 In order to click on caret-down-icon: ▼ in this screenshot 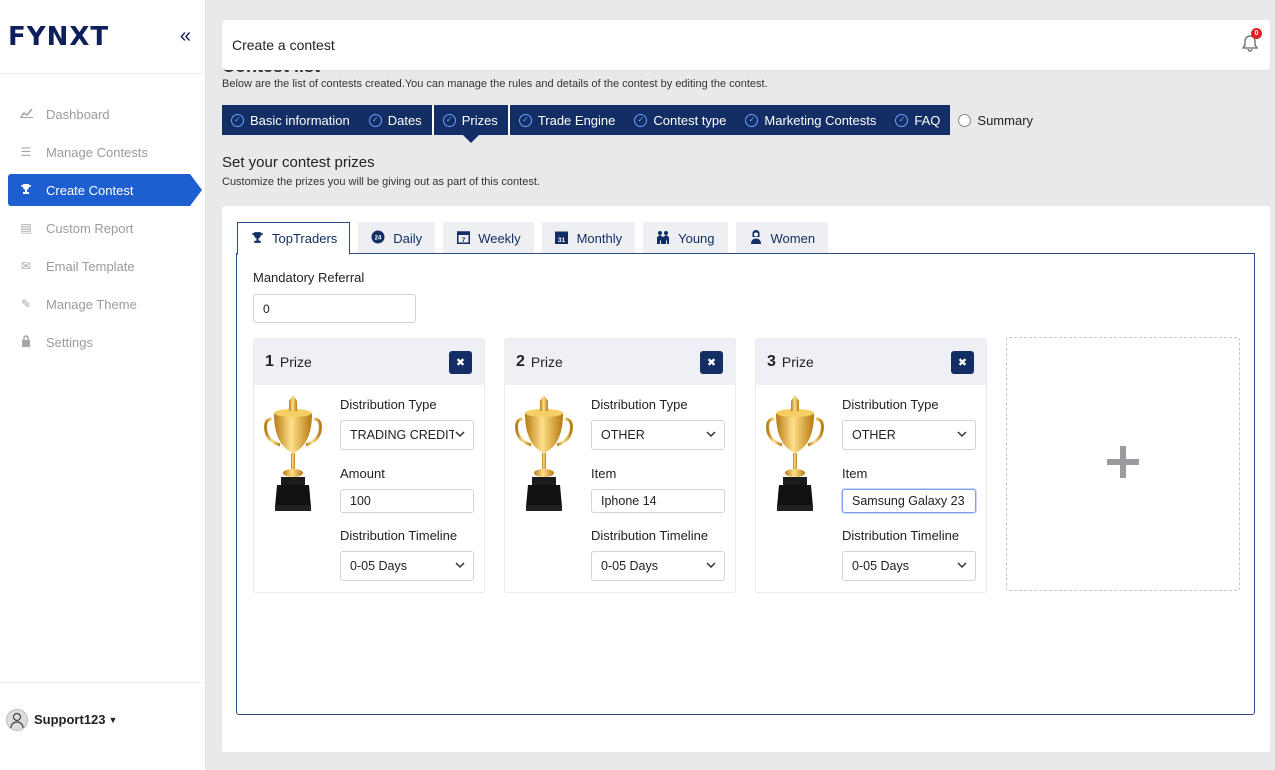, I will do `click(113, 720)`.